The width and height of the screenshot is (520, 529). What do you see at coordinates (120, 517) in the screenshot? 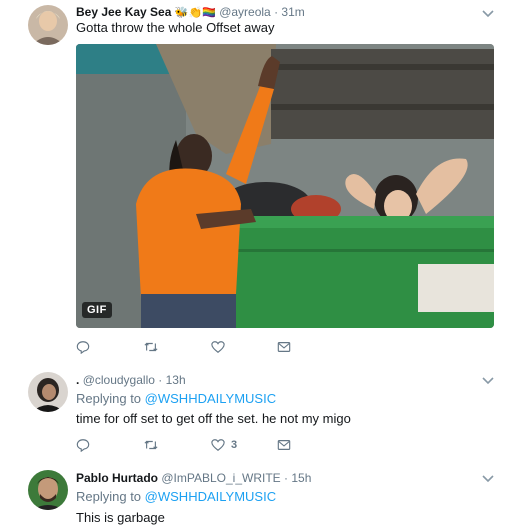
I see `tweet-text: This is garbage` at bounding box center [120, 517].